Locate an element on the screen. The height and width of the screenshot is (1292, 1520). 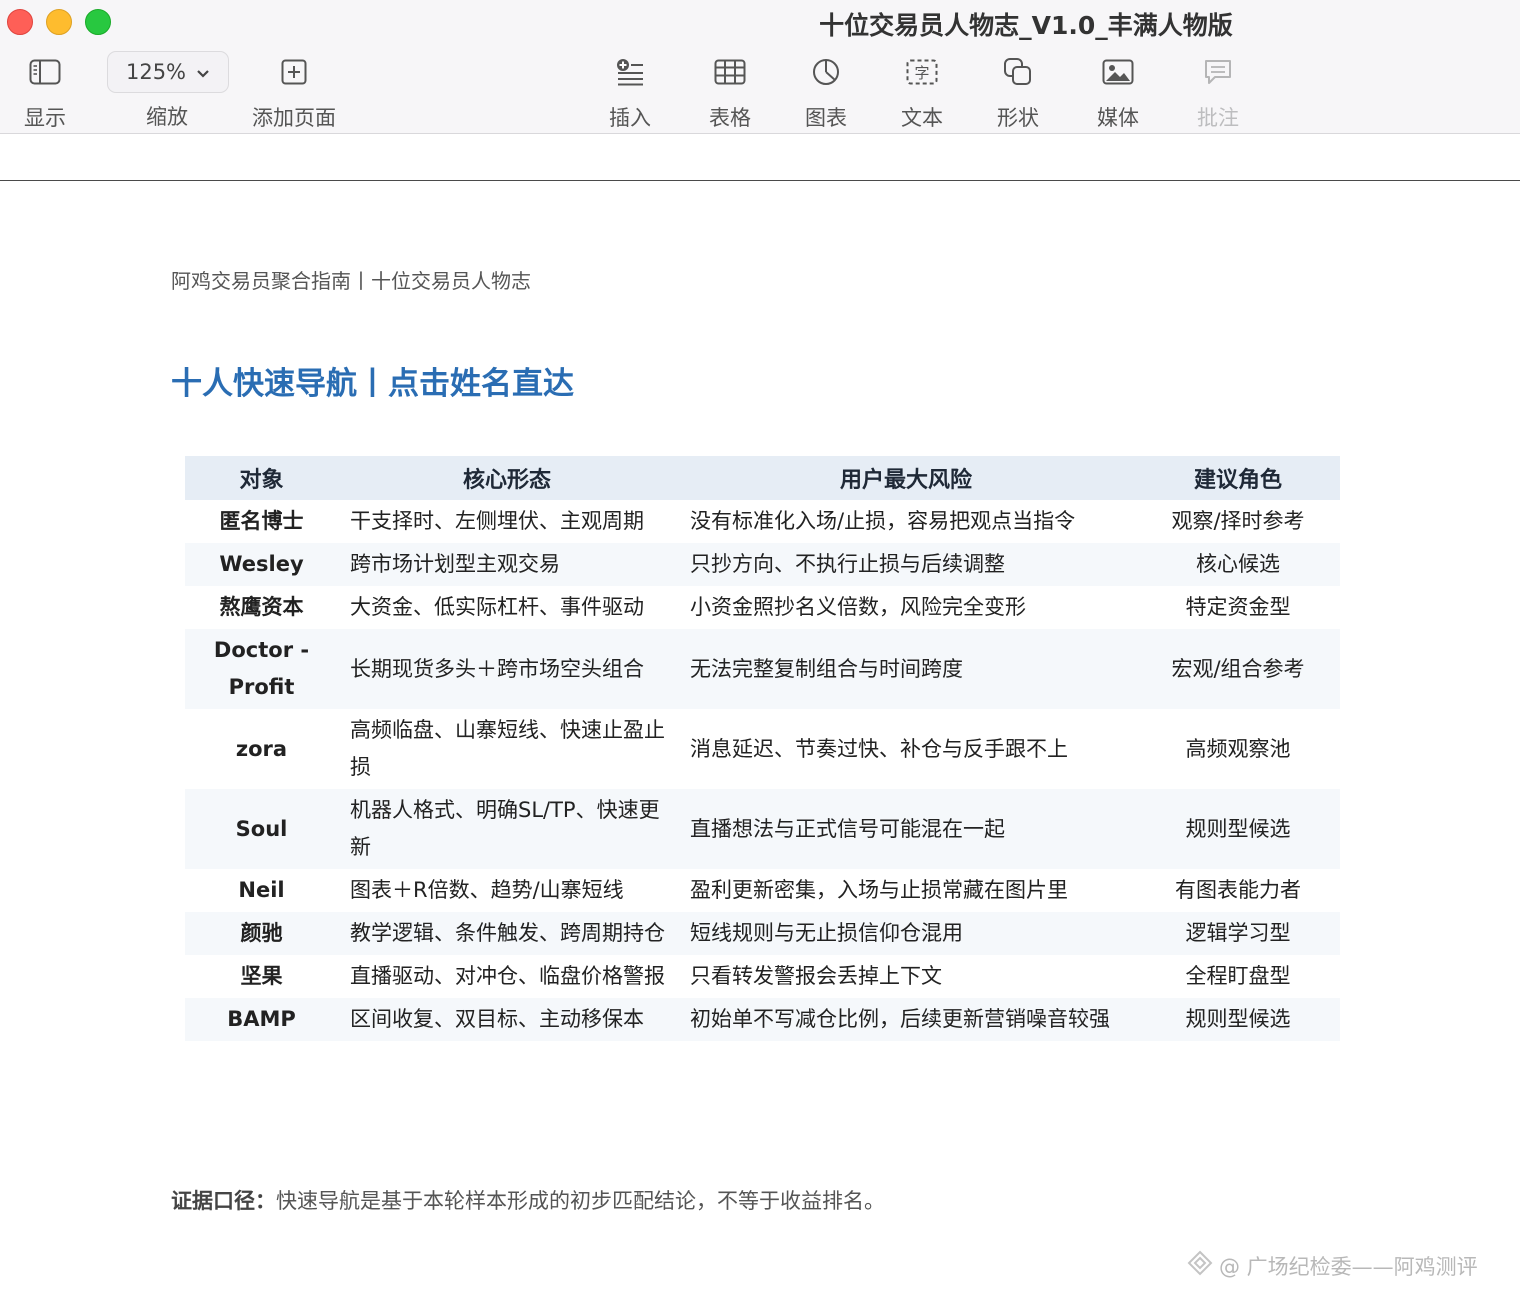
role-cell: 有图表能力者 is located at coordinates (1238, 890).